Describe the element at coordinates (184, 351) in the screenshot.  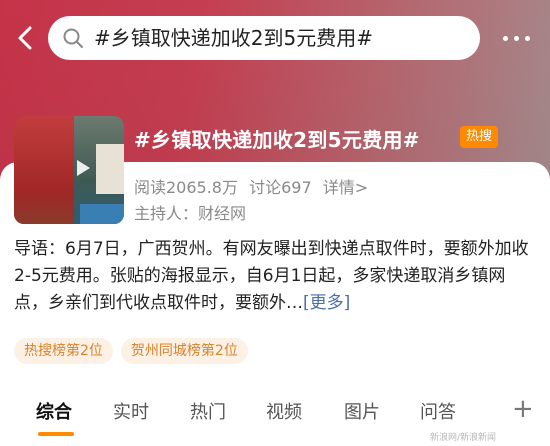
I see `tag-local-rank: 贺州同城榜第2位` at that location.